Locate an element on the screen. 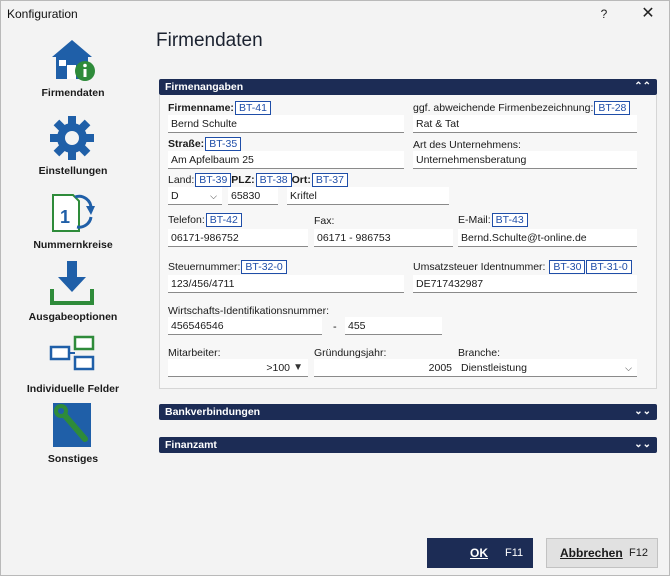 The image size is (670, 576). wirtschafts-id-label: Wirtschafts-Identifikationsnummer: is located at coordinates (249, 311).